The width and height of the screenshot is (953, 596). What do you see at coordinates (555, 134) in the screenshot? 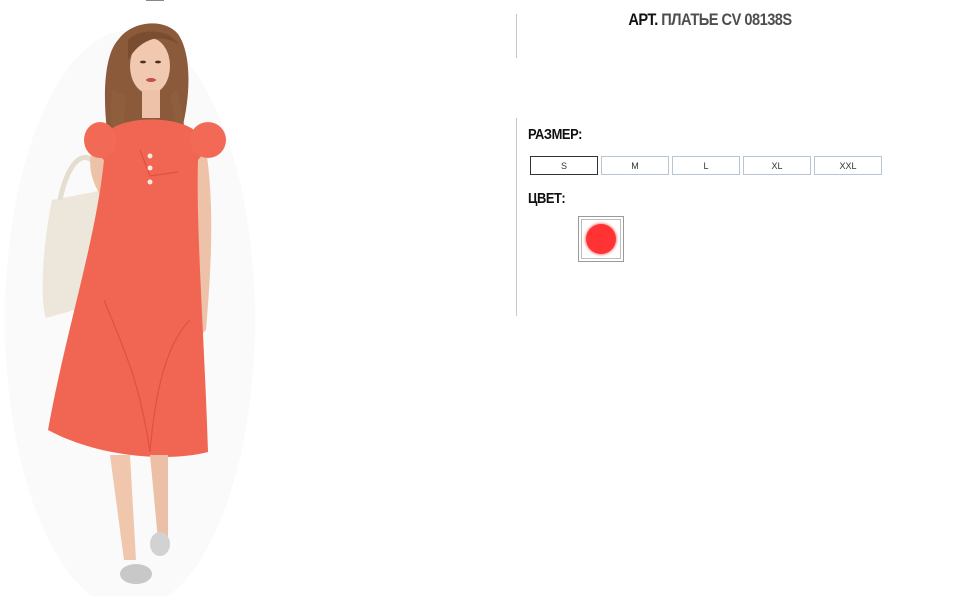
I see `size-label: РАЗМЕР:` at bounding box center [555, 134].